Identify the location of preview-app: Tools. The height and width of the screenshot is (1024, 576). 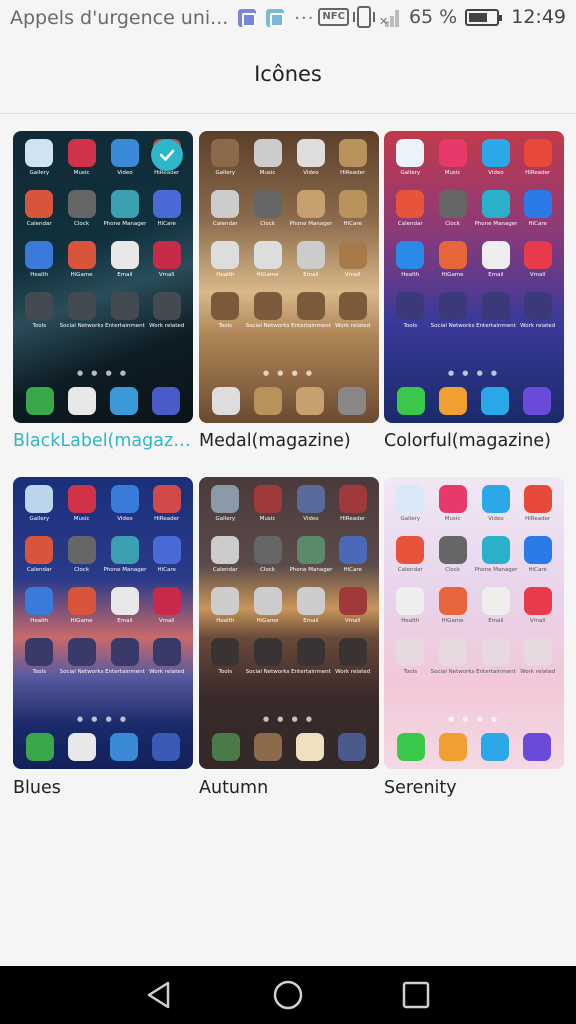
(410, 310).